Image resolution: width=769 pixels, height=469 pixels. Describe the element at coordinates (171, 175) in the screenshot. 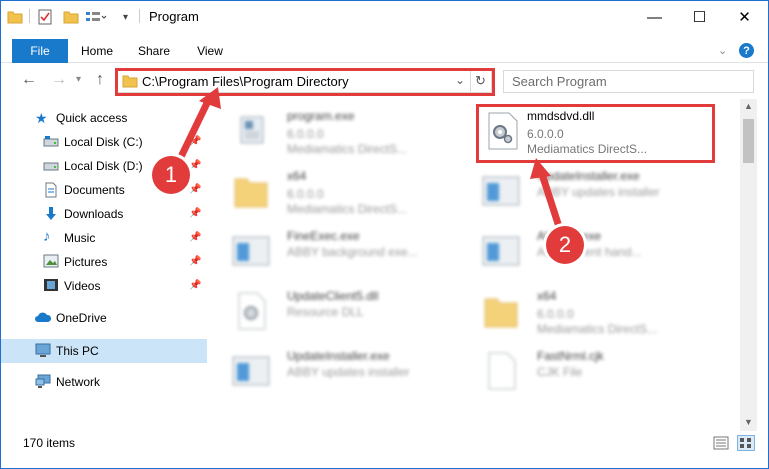

I see `step-1-badge: 1` at that location.